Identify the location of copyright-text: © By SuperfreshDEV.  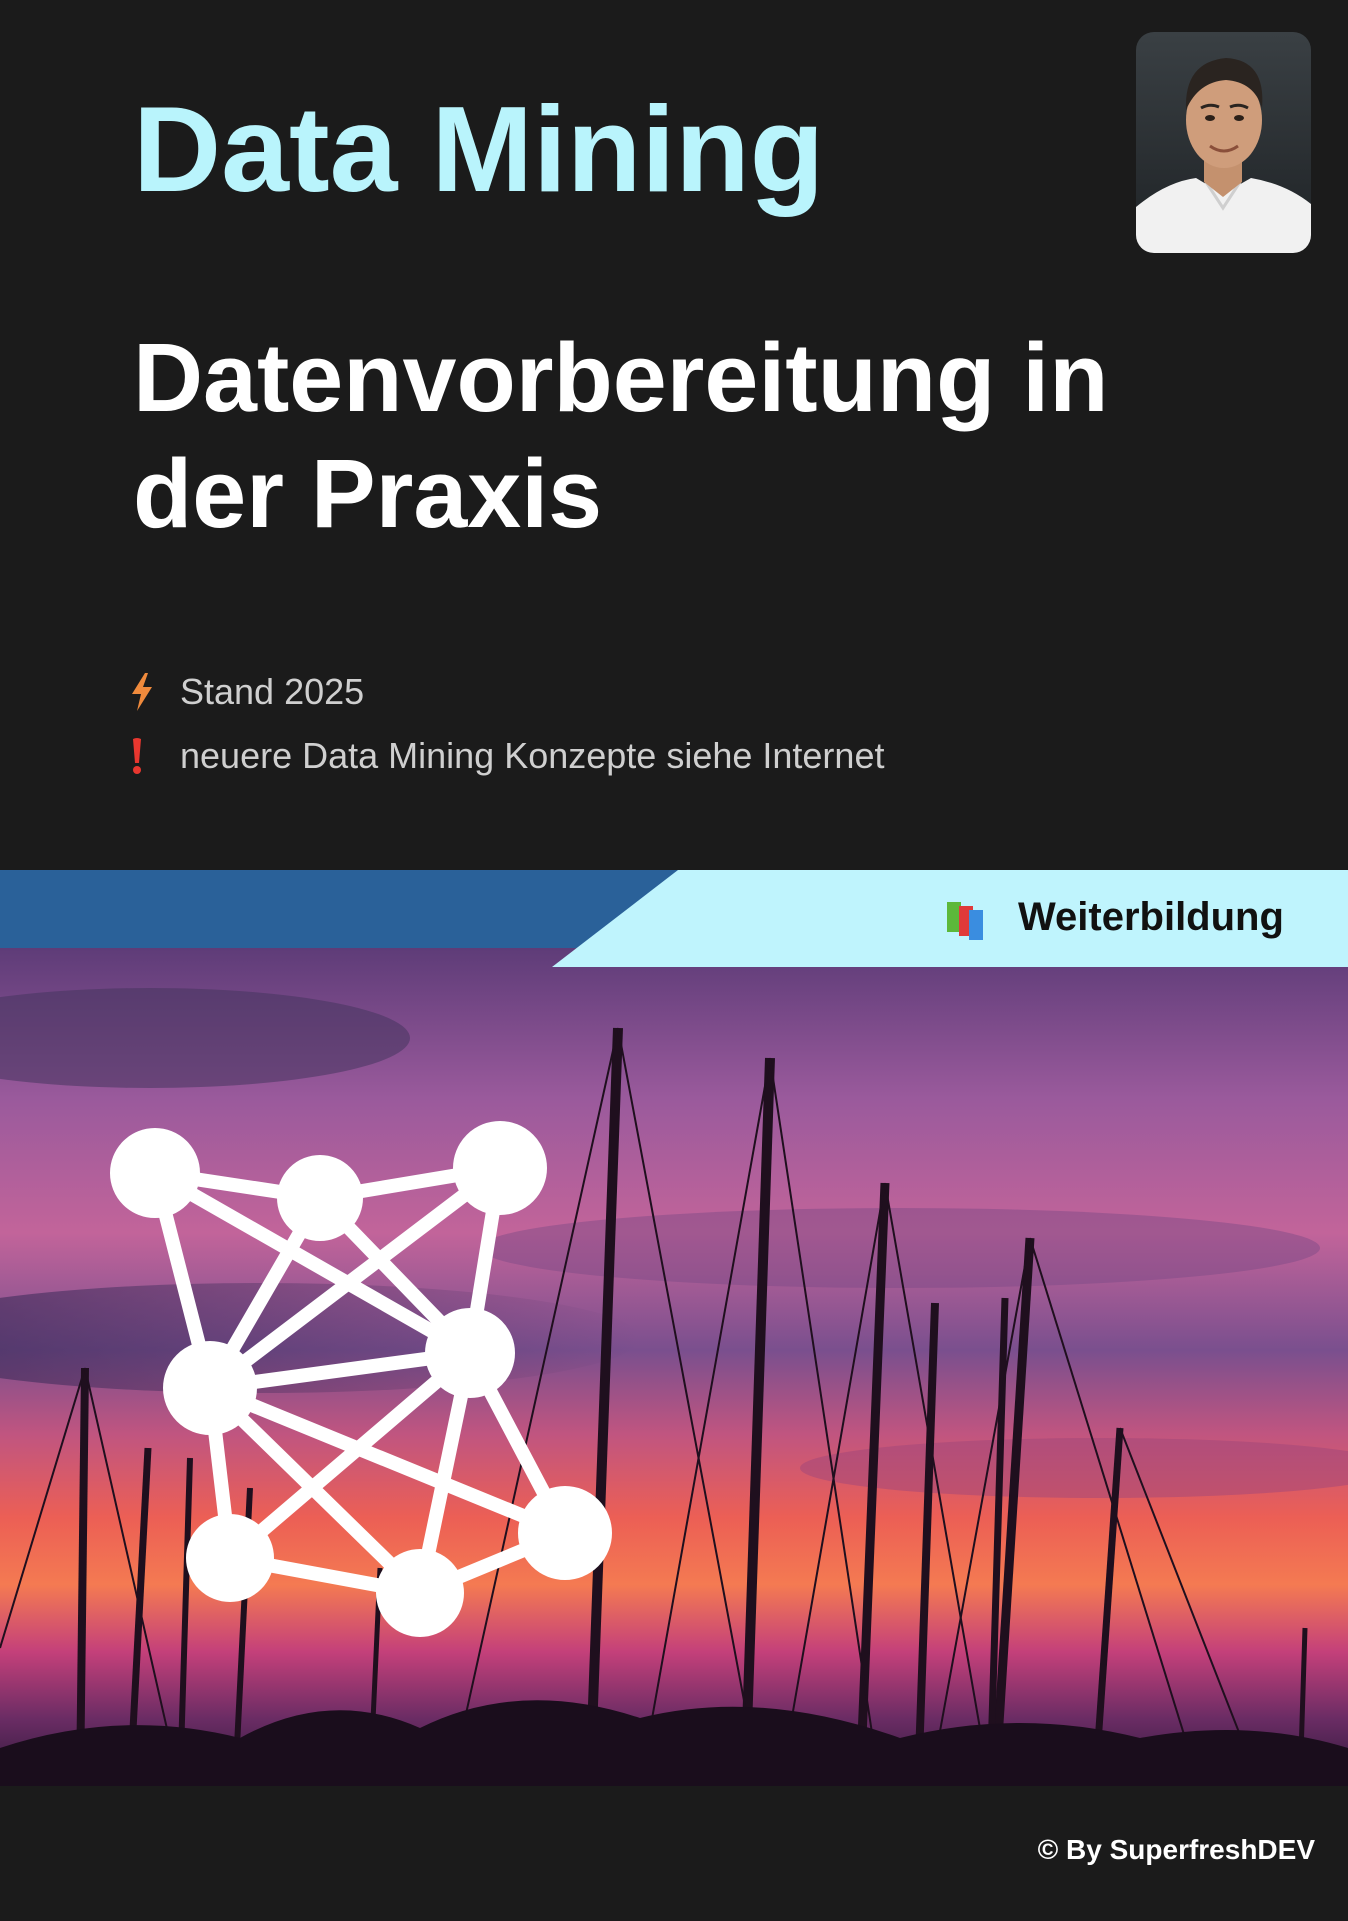
(1176, 1849).